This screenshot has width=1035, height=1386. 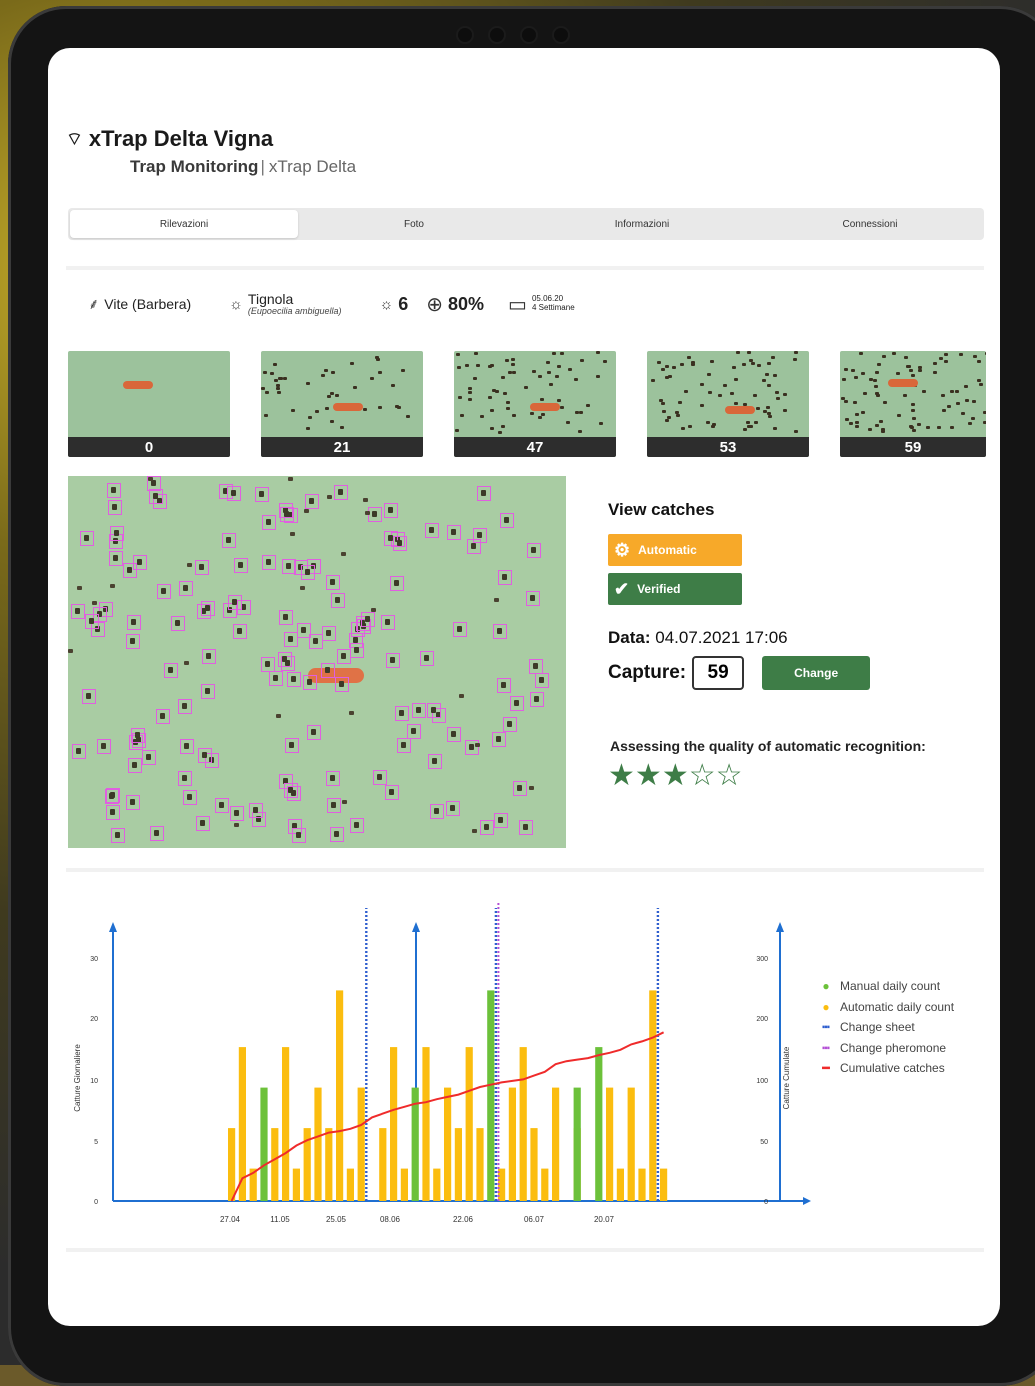 I want to click on bar-manual, so click(x=264, y=1144).